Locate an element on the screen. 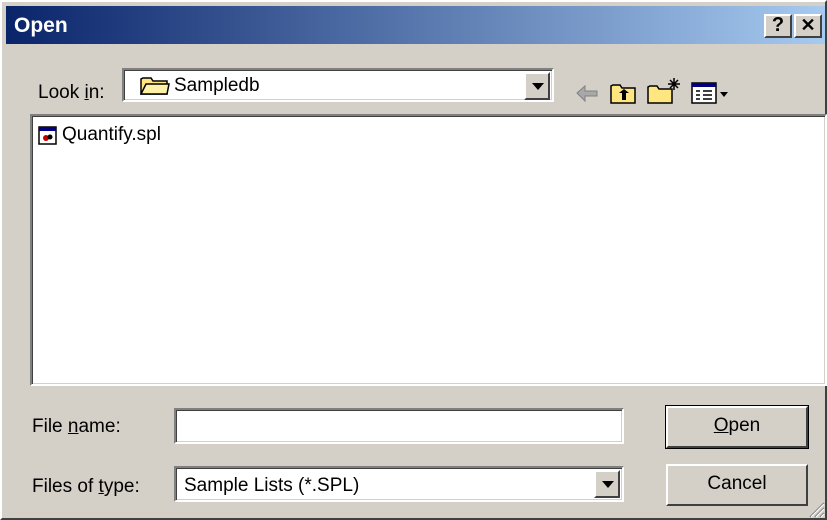 This screenshot has height=520, width=827. look-in-dropdown-button is located at coordinates (537, 86).